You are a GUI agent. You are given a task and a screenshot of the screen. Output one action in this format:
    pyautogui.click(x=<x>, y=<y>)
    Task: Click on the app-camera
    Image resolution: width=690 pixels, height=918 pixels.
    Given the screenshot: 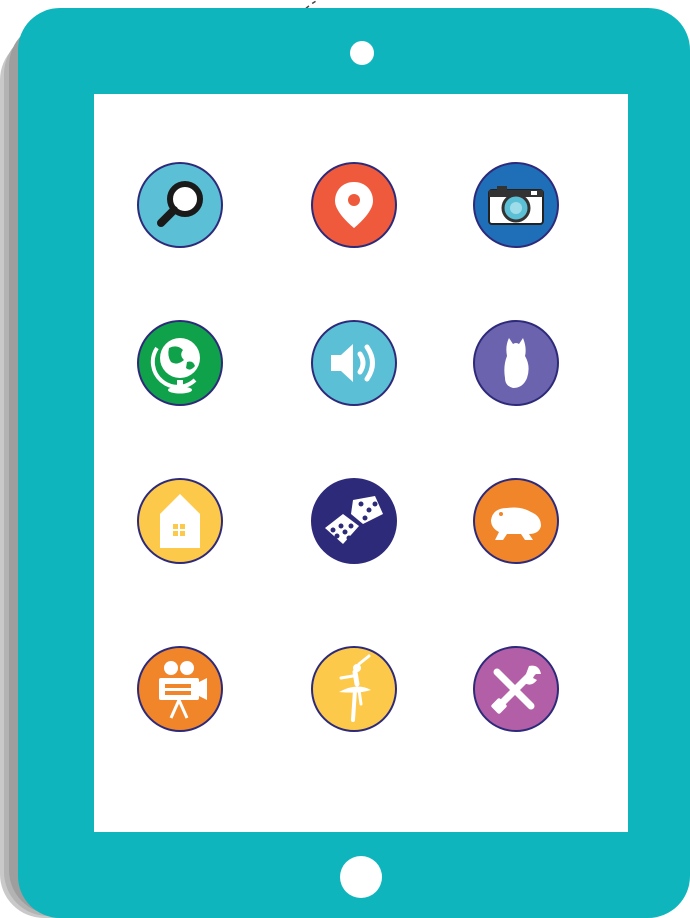 What is the action you would take?
    pyautogui.click(x=516, y=205)
    